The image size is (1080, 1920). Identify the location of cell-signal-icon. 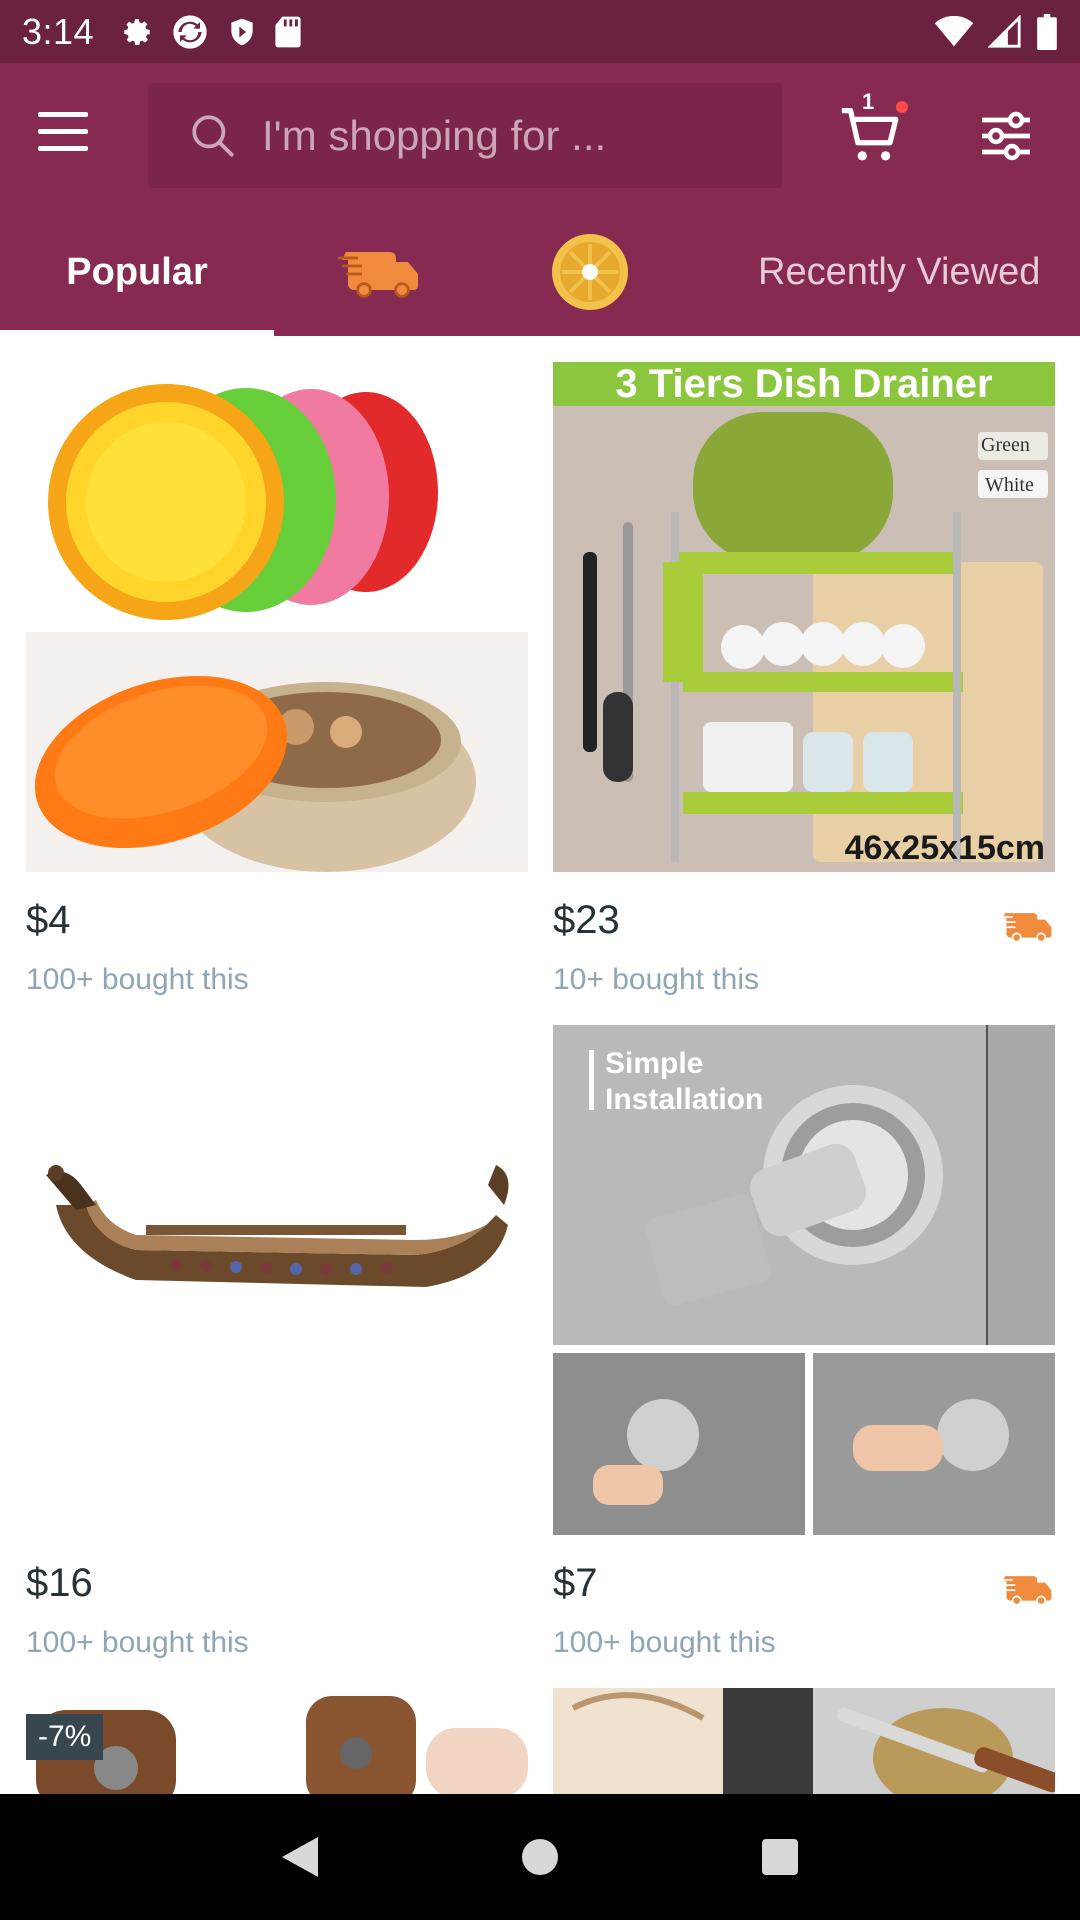
(1004, 31).